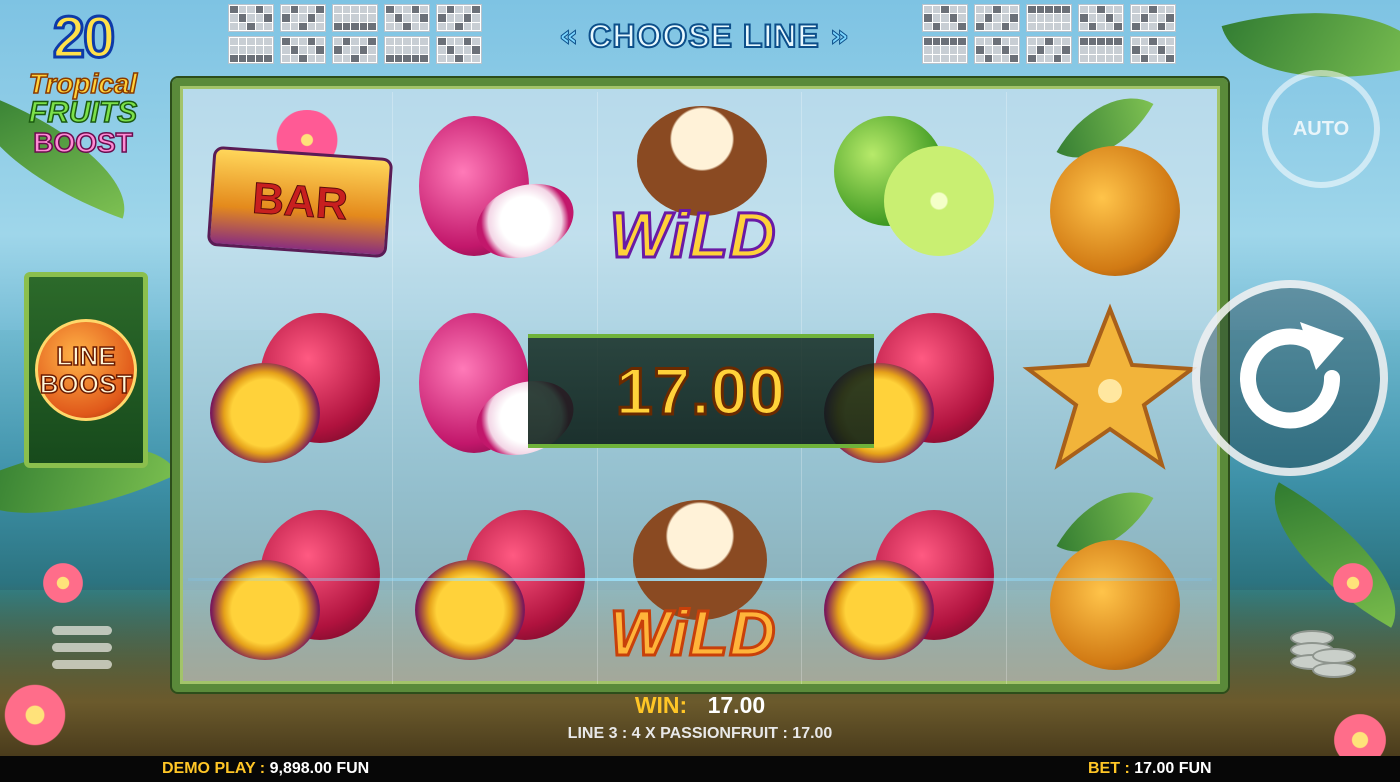  I want to click on winning-line-description: LINE 3 : 4 X PASSIONFRUIT : 17.00, so click(700, 733).